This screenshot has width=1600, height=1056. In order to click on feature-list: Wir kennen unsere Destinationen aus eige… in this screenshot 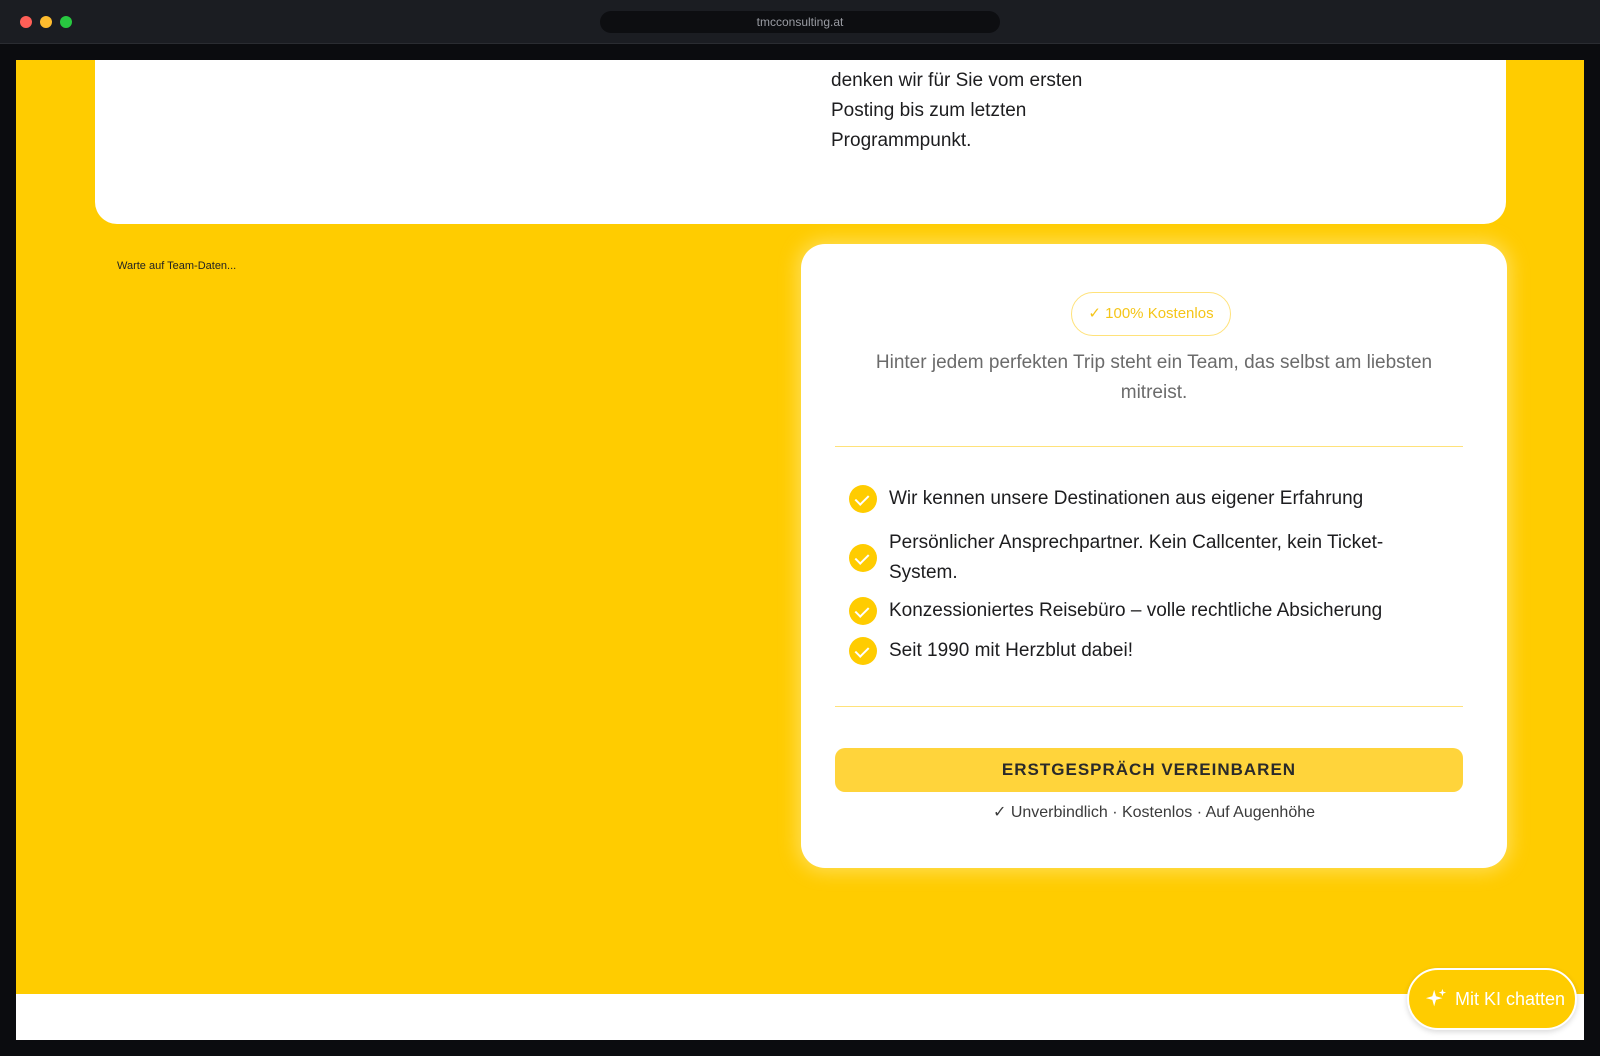, I will do `click(1129, 575)`.